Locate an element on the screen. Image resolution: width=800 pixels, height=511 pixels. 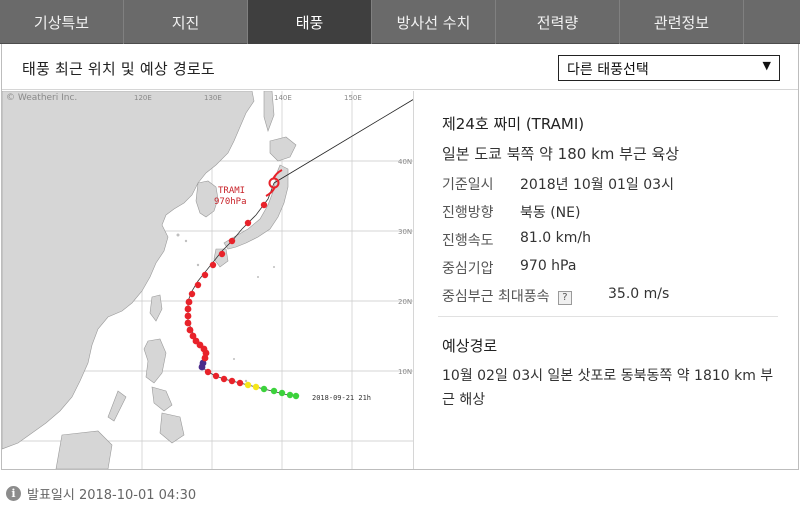
info-value: 2018년 10월 01일 03시 is located at coordinates (597, 185).